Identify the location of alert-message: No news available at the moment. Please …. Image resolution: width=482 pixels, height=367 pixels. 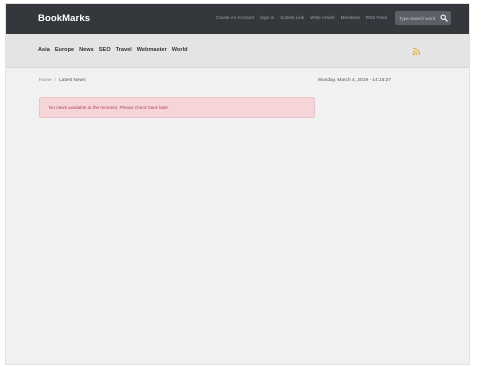
(109, 107).